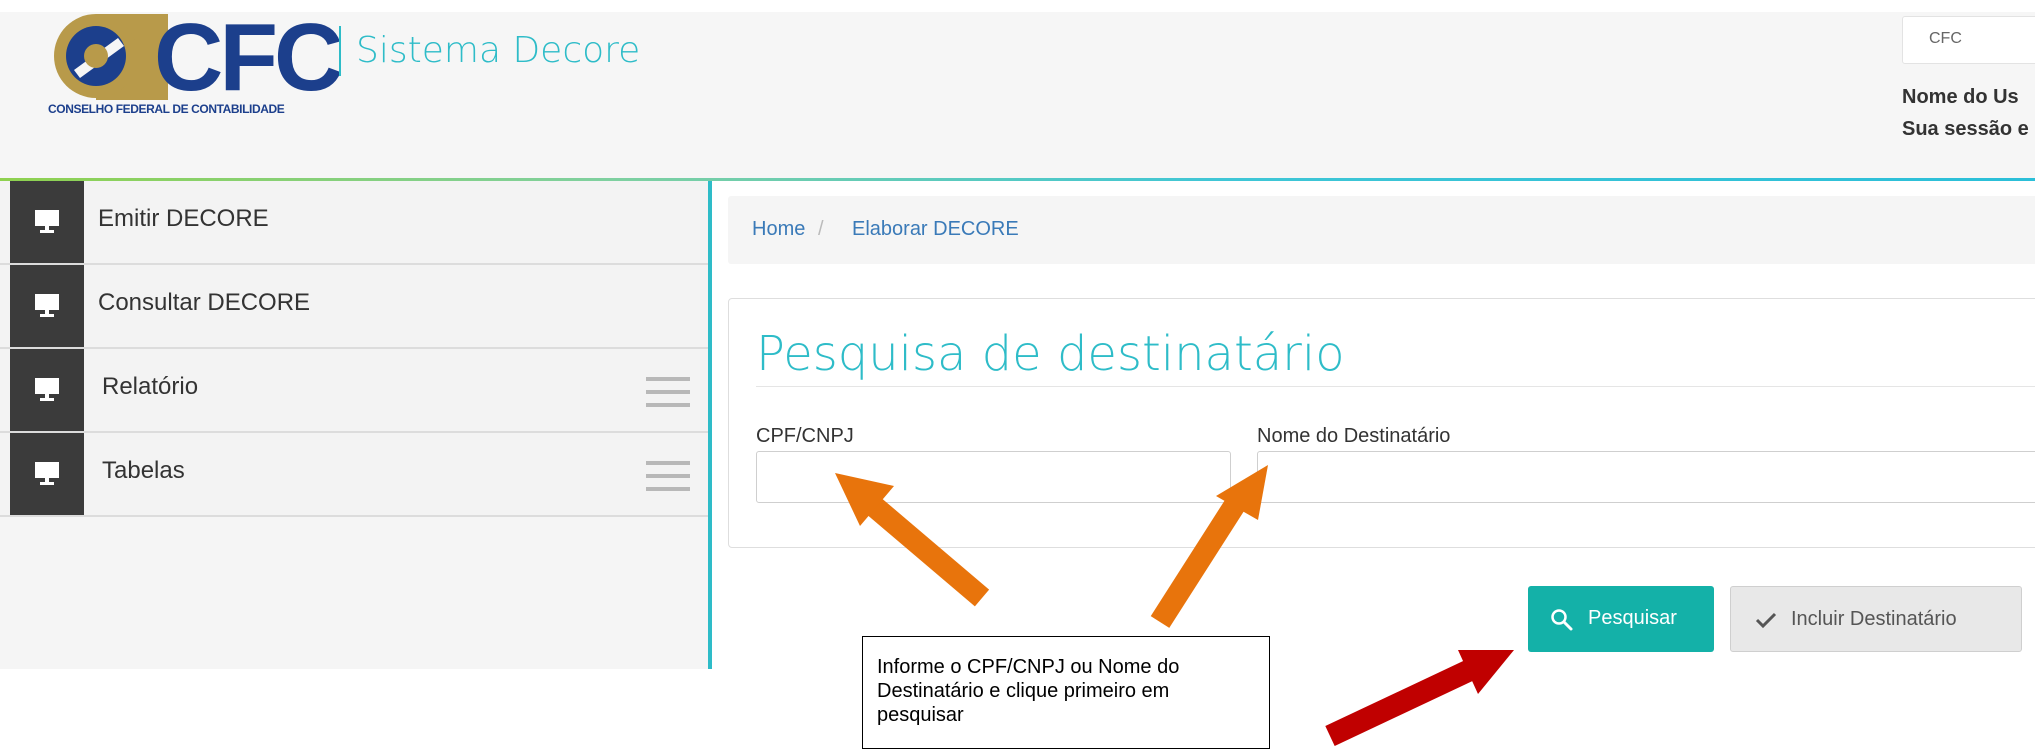  Describe the element at coordinates (1419, 698) in the screenshot. I see `red-arrow-to-search-icon` at that location.